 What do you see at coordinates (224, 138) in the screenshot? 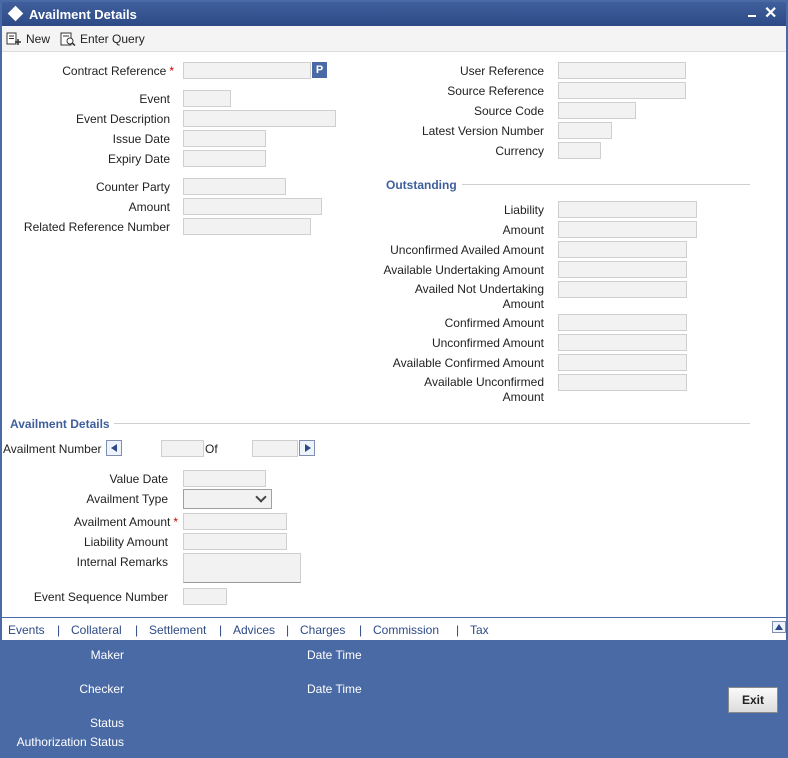
I see `issue-date-input` at bounding box center [224, 138].